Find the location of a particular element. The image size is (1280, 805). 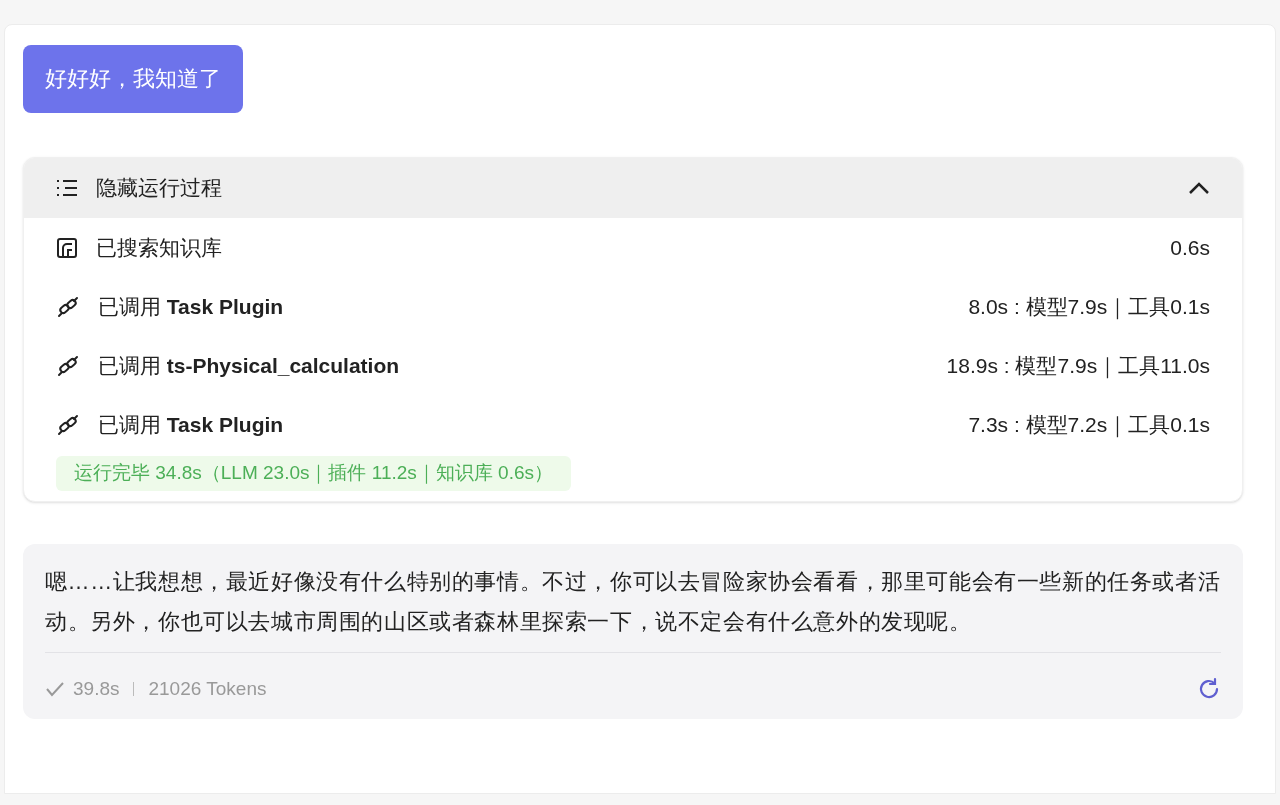

refresh-button is located at coordinates (1209, 688).